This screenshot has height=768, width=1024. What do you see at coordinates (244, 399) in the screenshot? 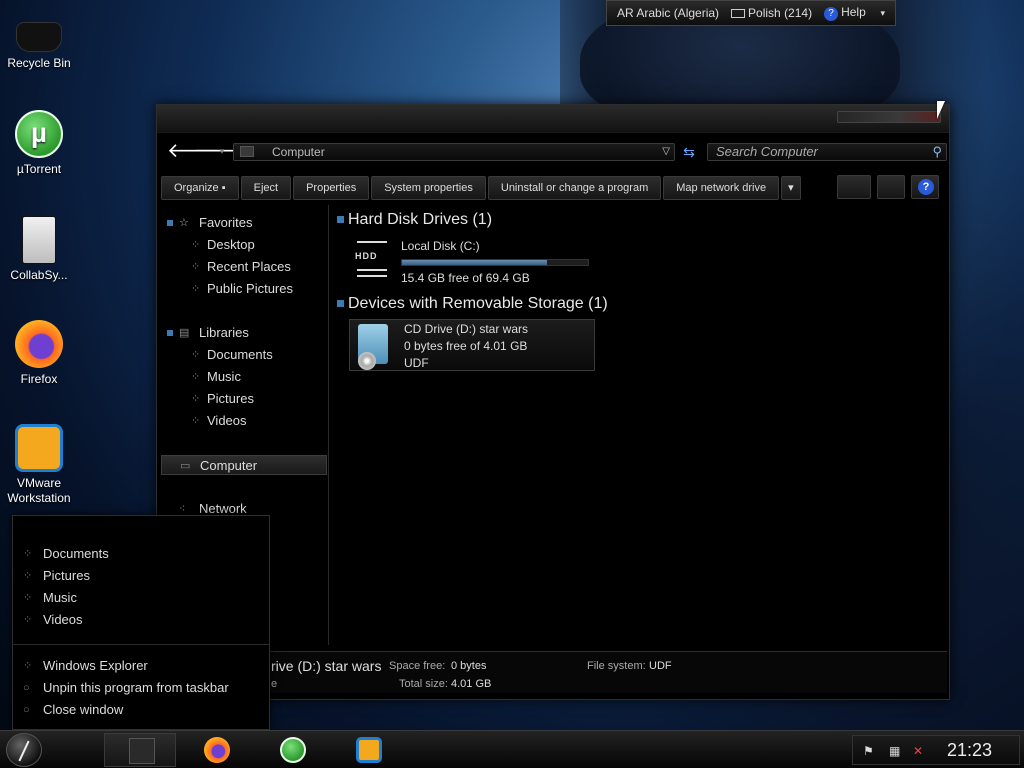
I see `nav-pictures: ⁘ Pictures` at bounding box center [244, 399].